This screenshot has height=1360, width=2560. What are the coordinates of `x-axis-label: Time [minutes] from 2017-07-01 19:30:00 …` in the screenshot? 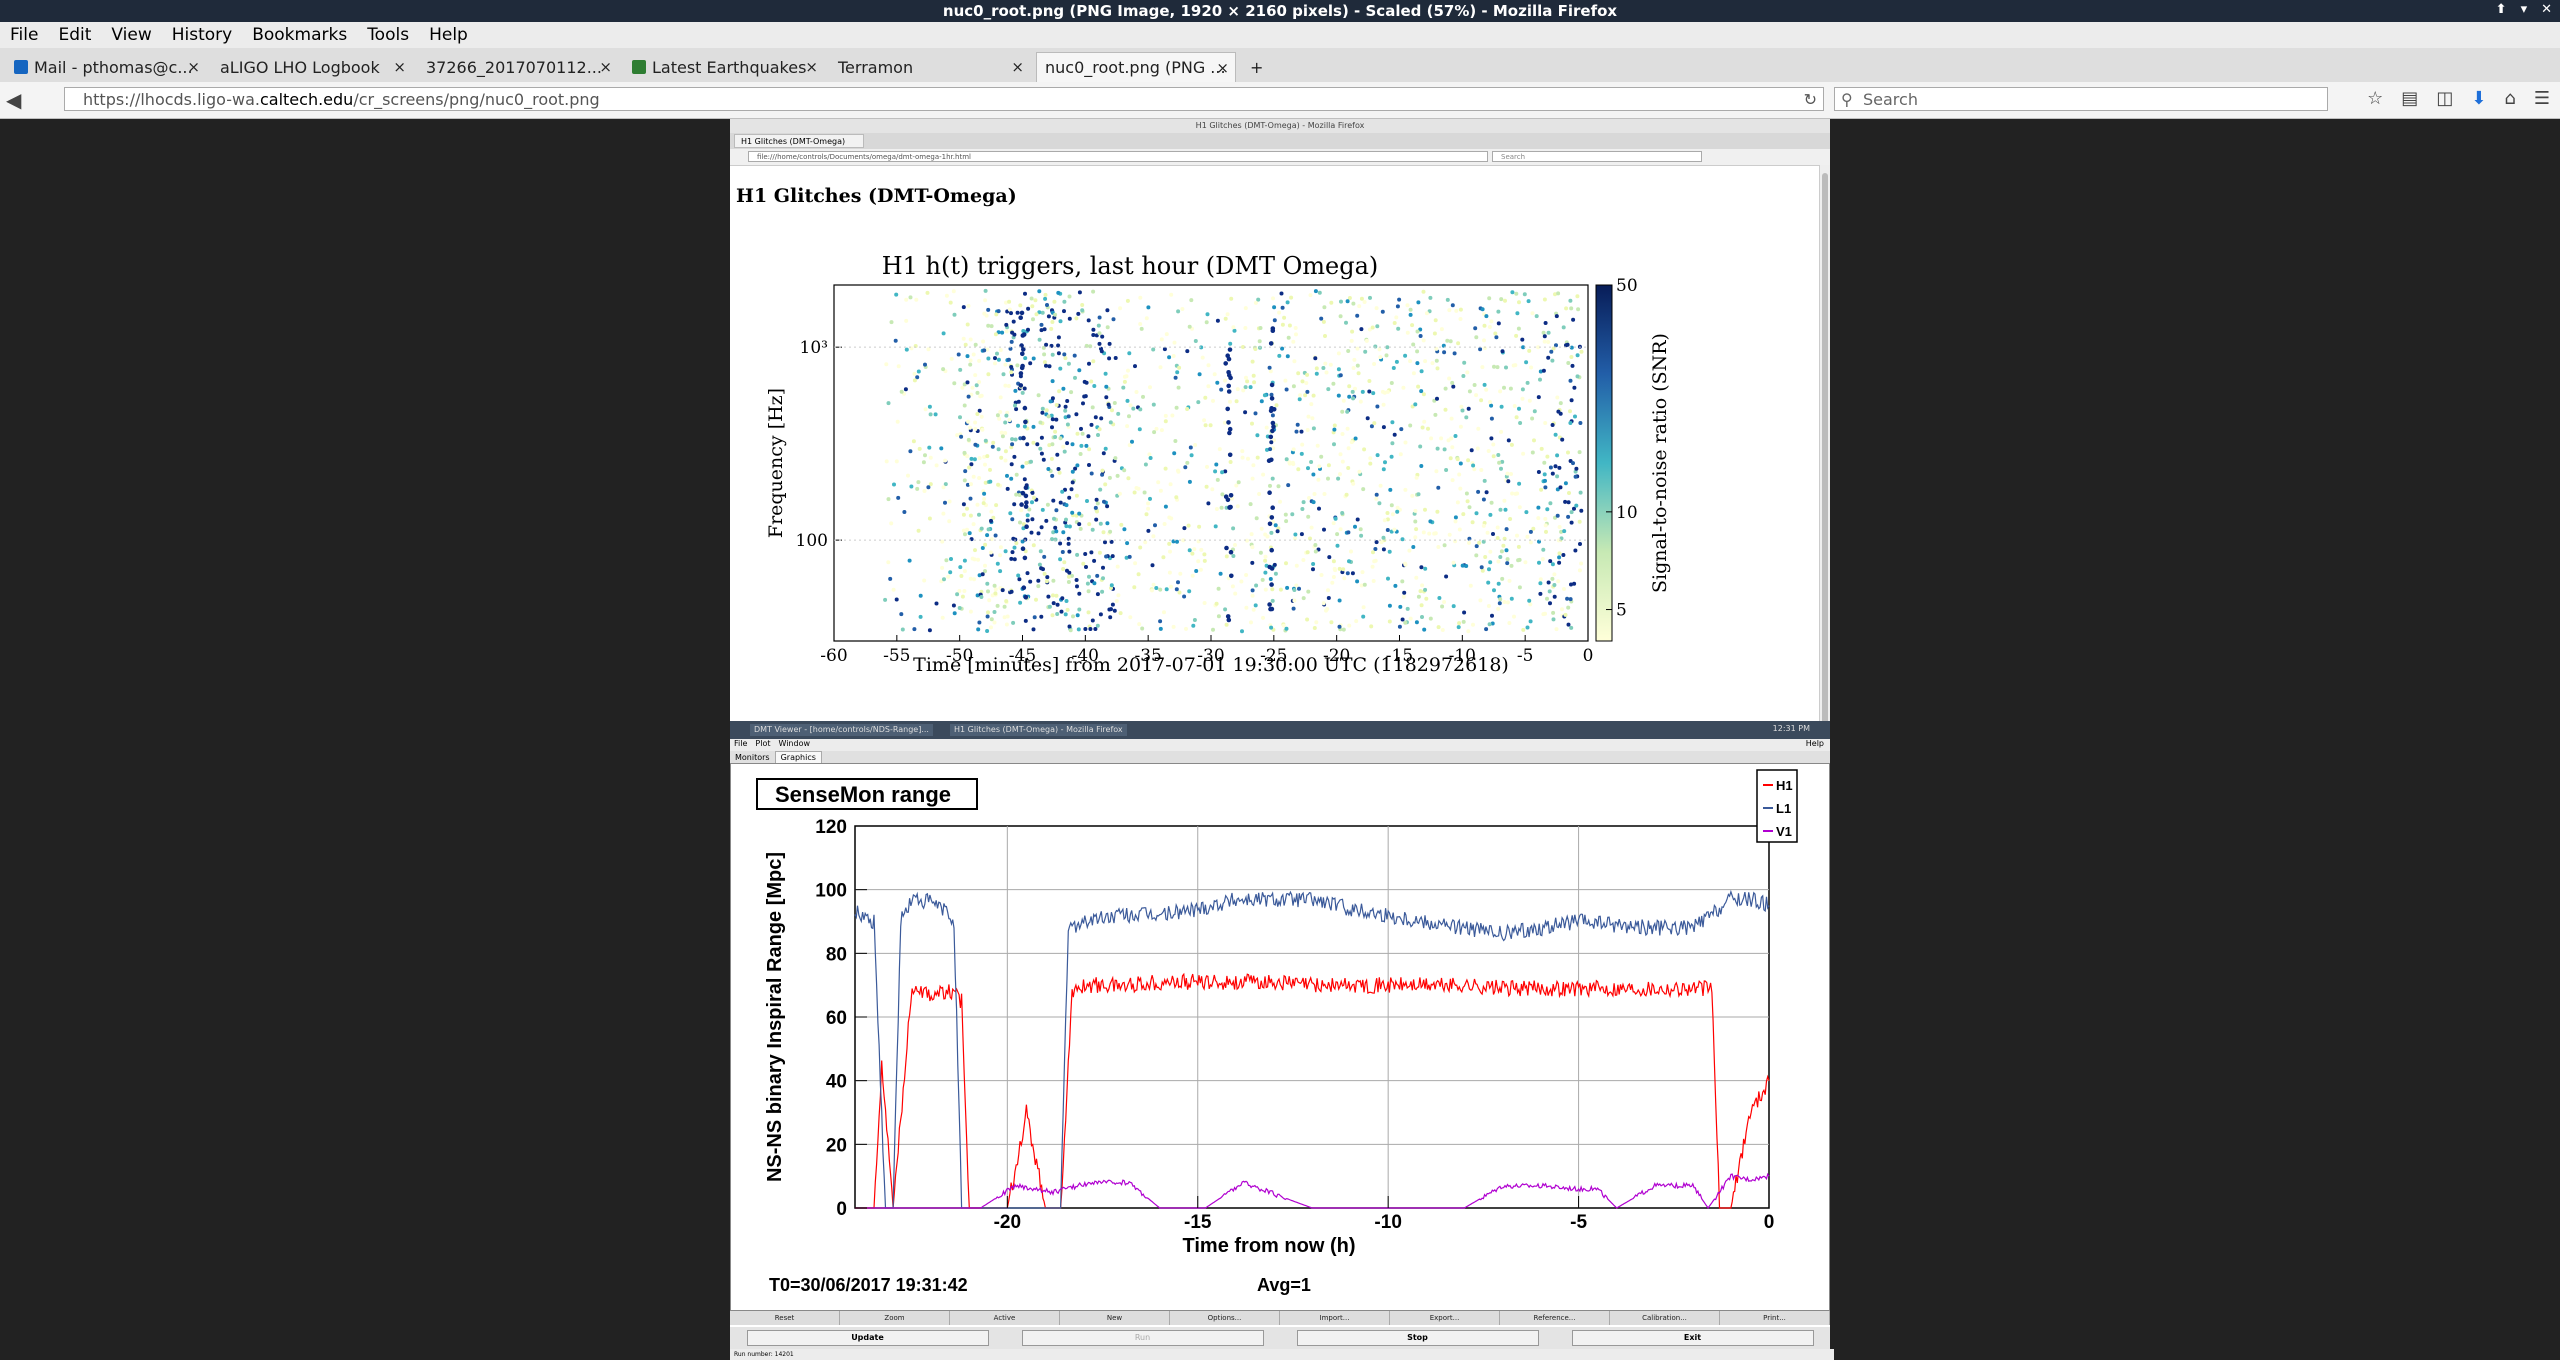 It's located at (1211, 665).